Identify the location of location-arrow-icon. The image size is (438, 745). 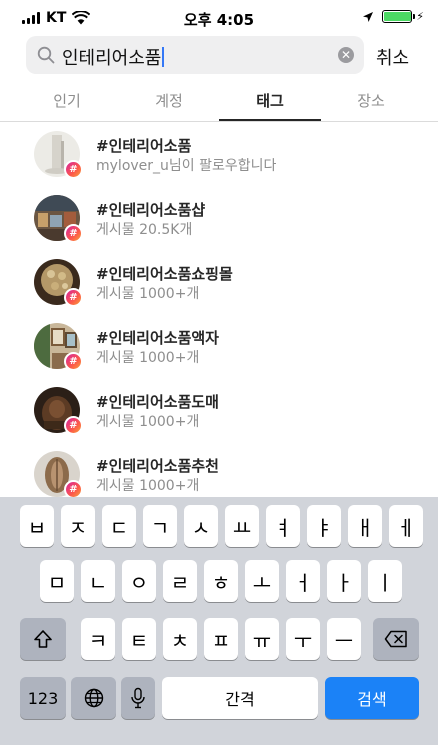
(368, 16).